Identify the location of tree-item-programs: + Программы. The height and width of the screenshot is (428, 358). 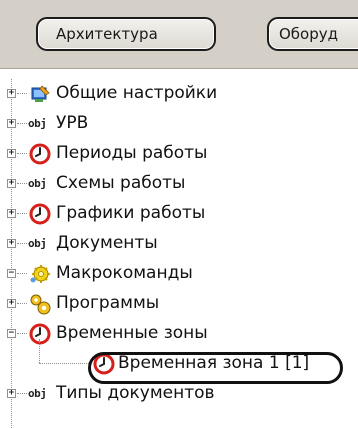
(179, 304).